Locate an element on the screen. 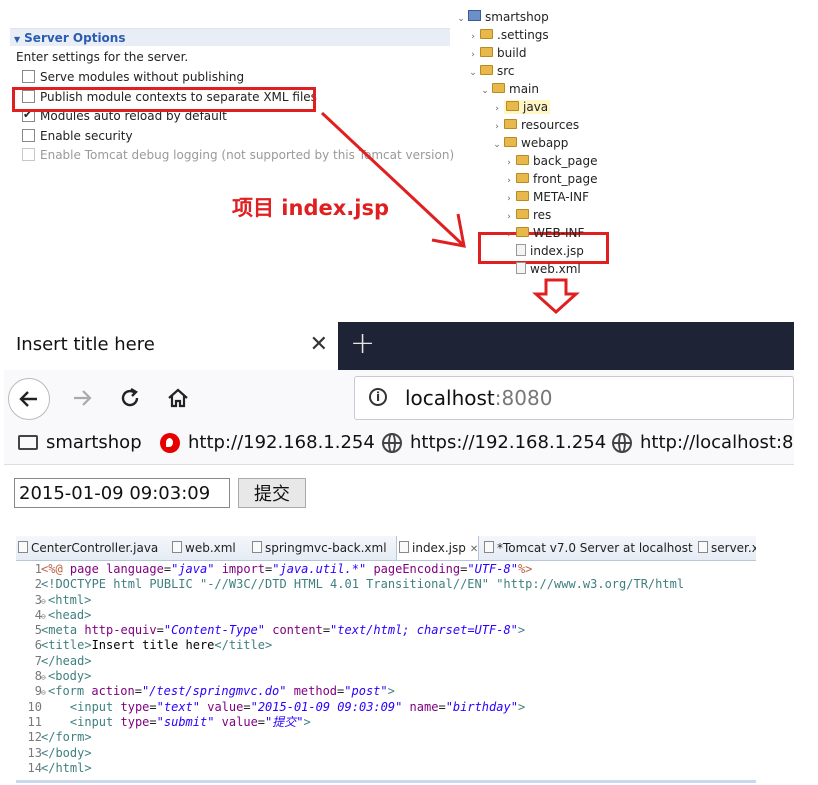 This screenshot has width=818, height=785. code-line: 8⊖ <body> is located at coordinates (386, 676).